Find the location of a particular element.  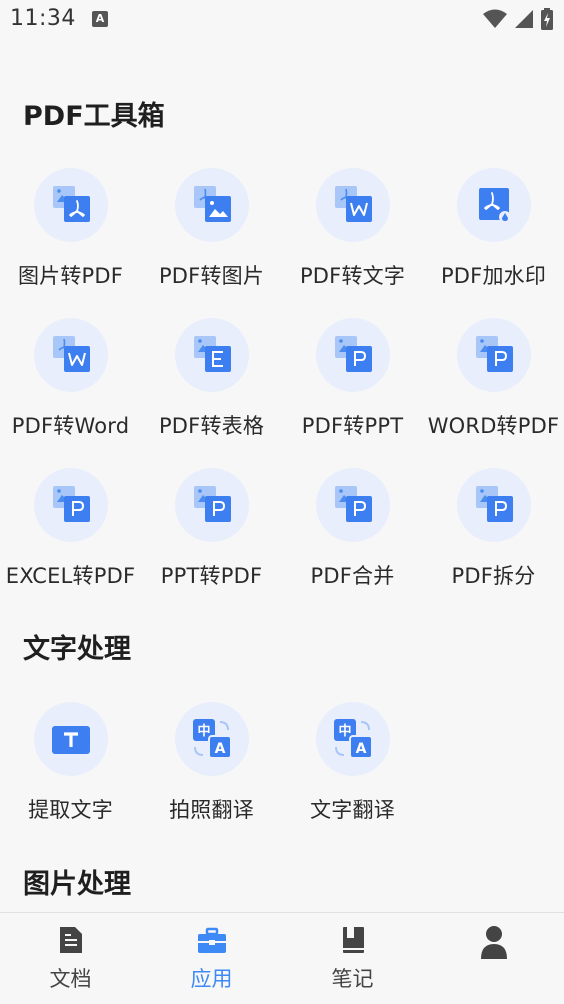

tool-text-translate: 中 A 文字翻译 is located at coordinates (352, 763).